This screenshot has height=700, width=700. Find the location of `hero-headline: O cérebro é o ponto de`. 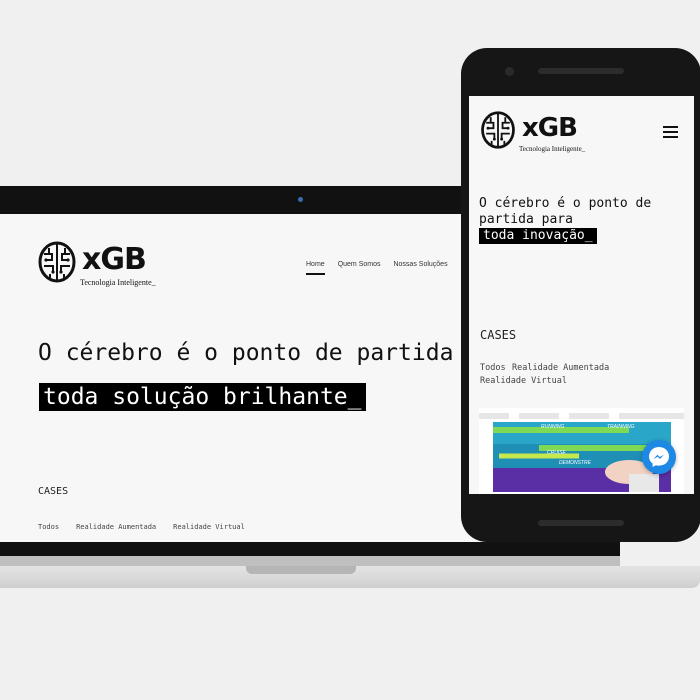

hero-headline: O cérebro é o ponto de is located at coordinates (565, 203).